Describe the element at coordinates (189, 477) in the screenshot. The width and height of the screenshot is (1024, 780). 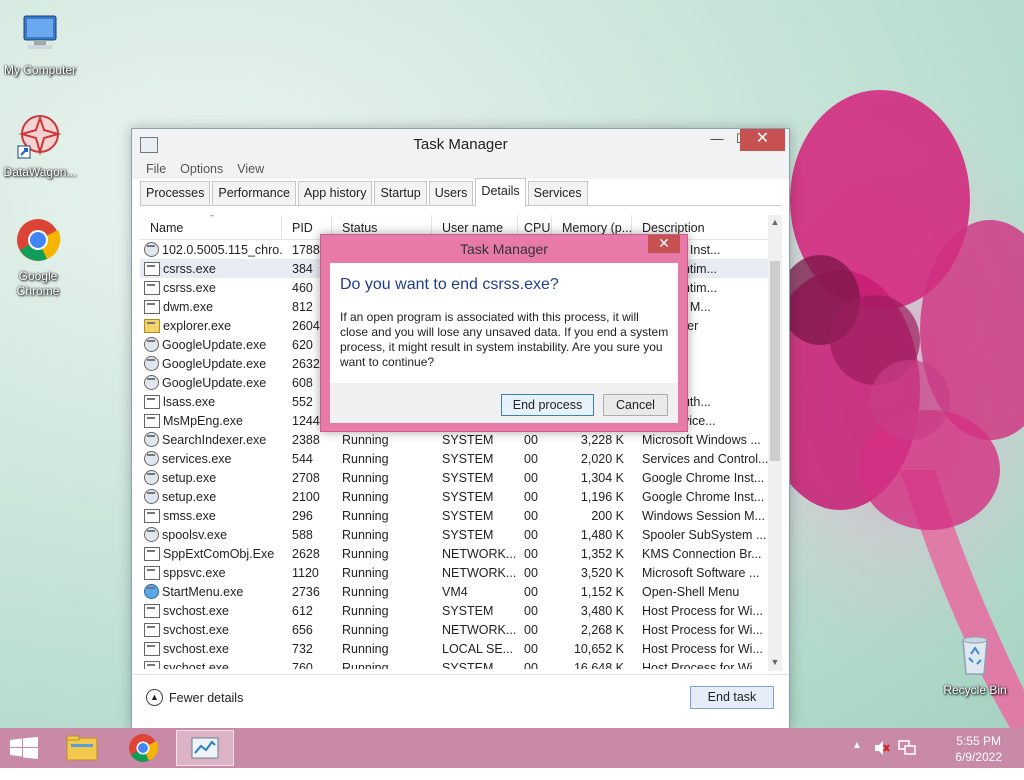
I see `process-name-text: setup.exe` at that location.